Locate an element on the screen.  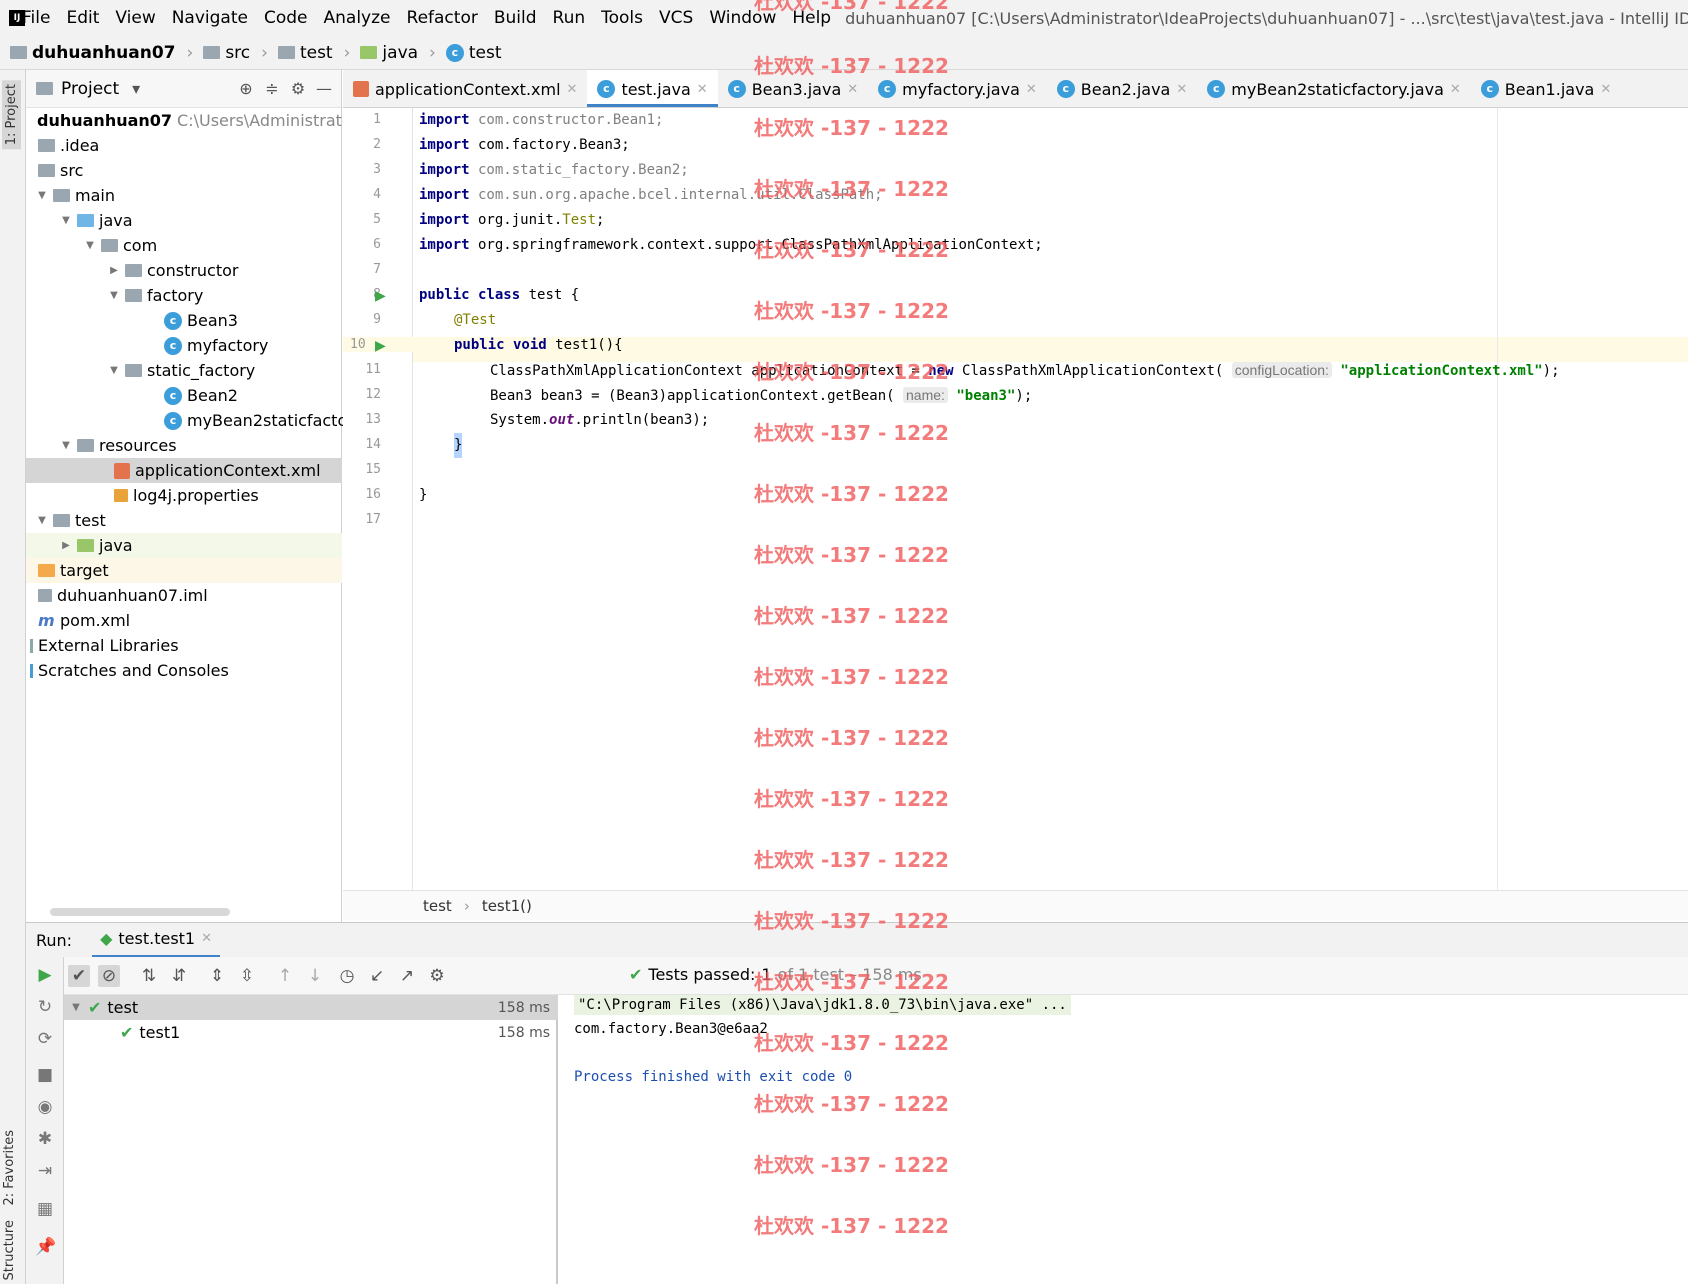
tree-node-bean2: c Bean2 is located at coordinates (184, 395).